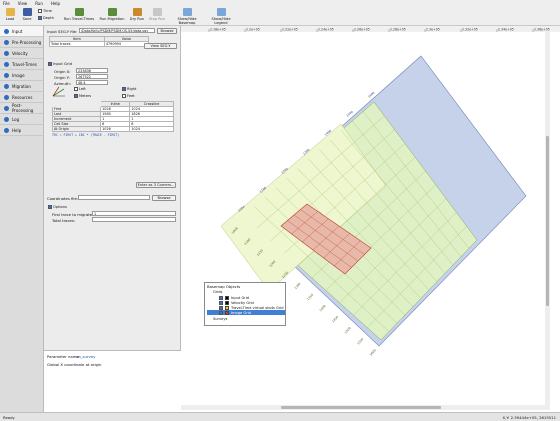 The image size is (560, 421). What do you see at coordinates (21, 108) in the screenshot?
I see `sidebar-item-post-processing: Post-Processing` at bounding box center [21, 108].